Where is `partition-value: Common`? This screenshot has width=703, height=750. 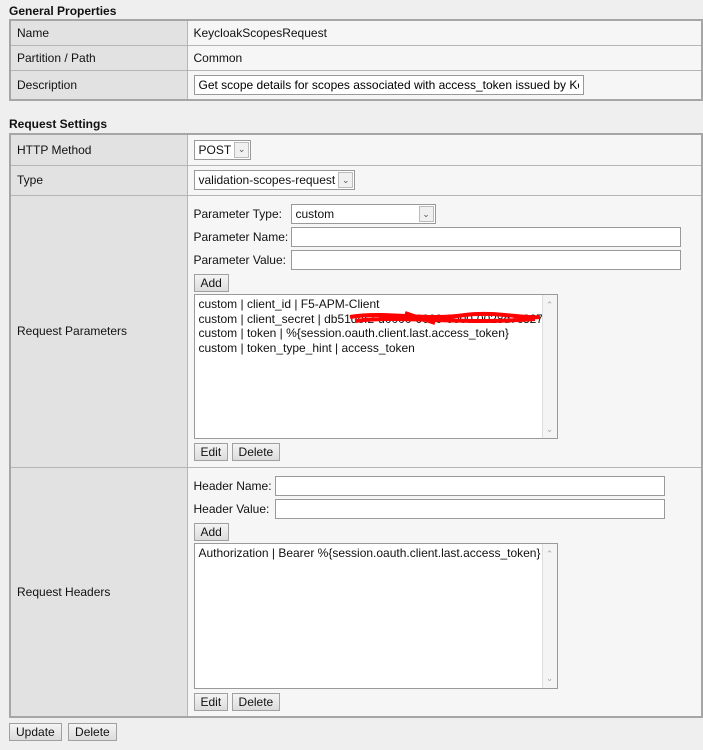
partition-value: Common is located at coordinates (444, 57).